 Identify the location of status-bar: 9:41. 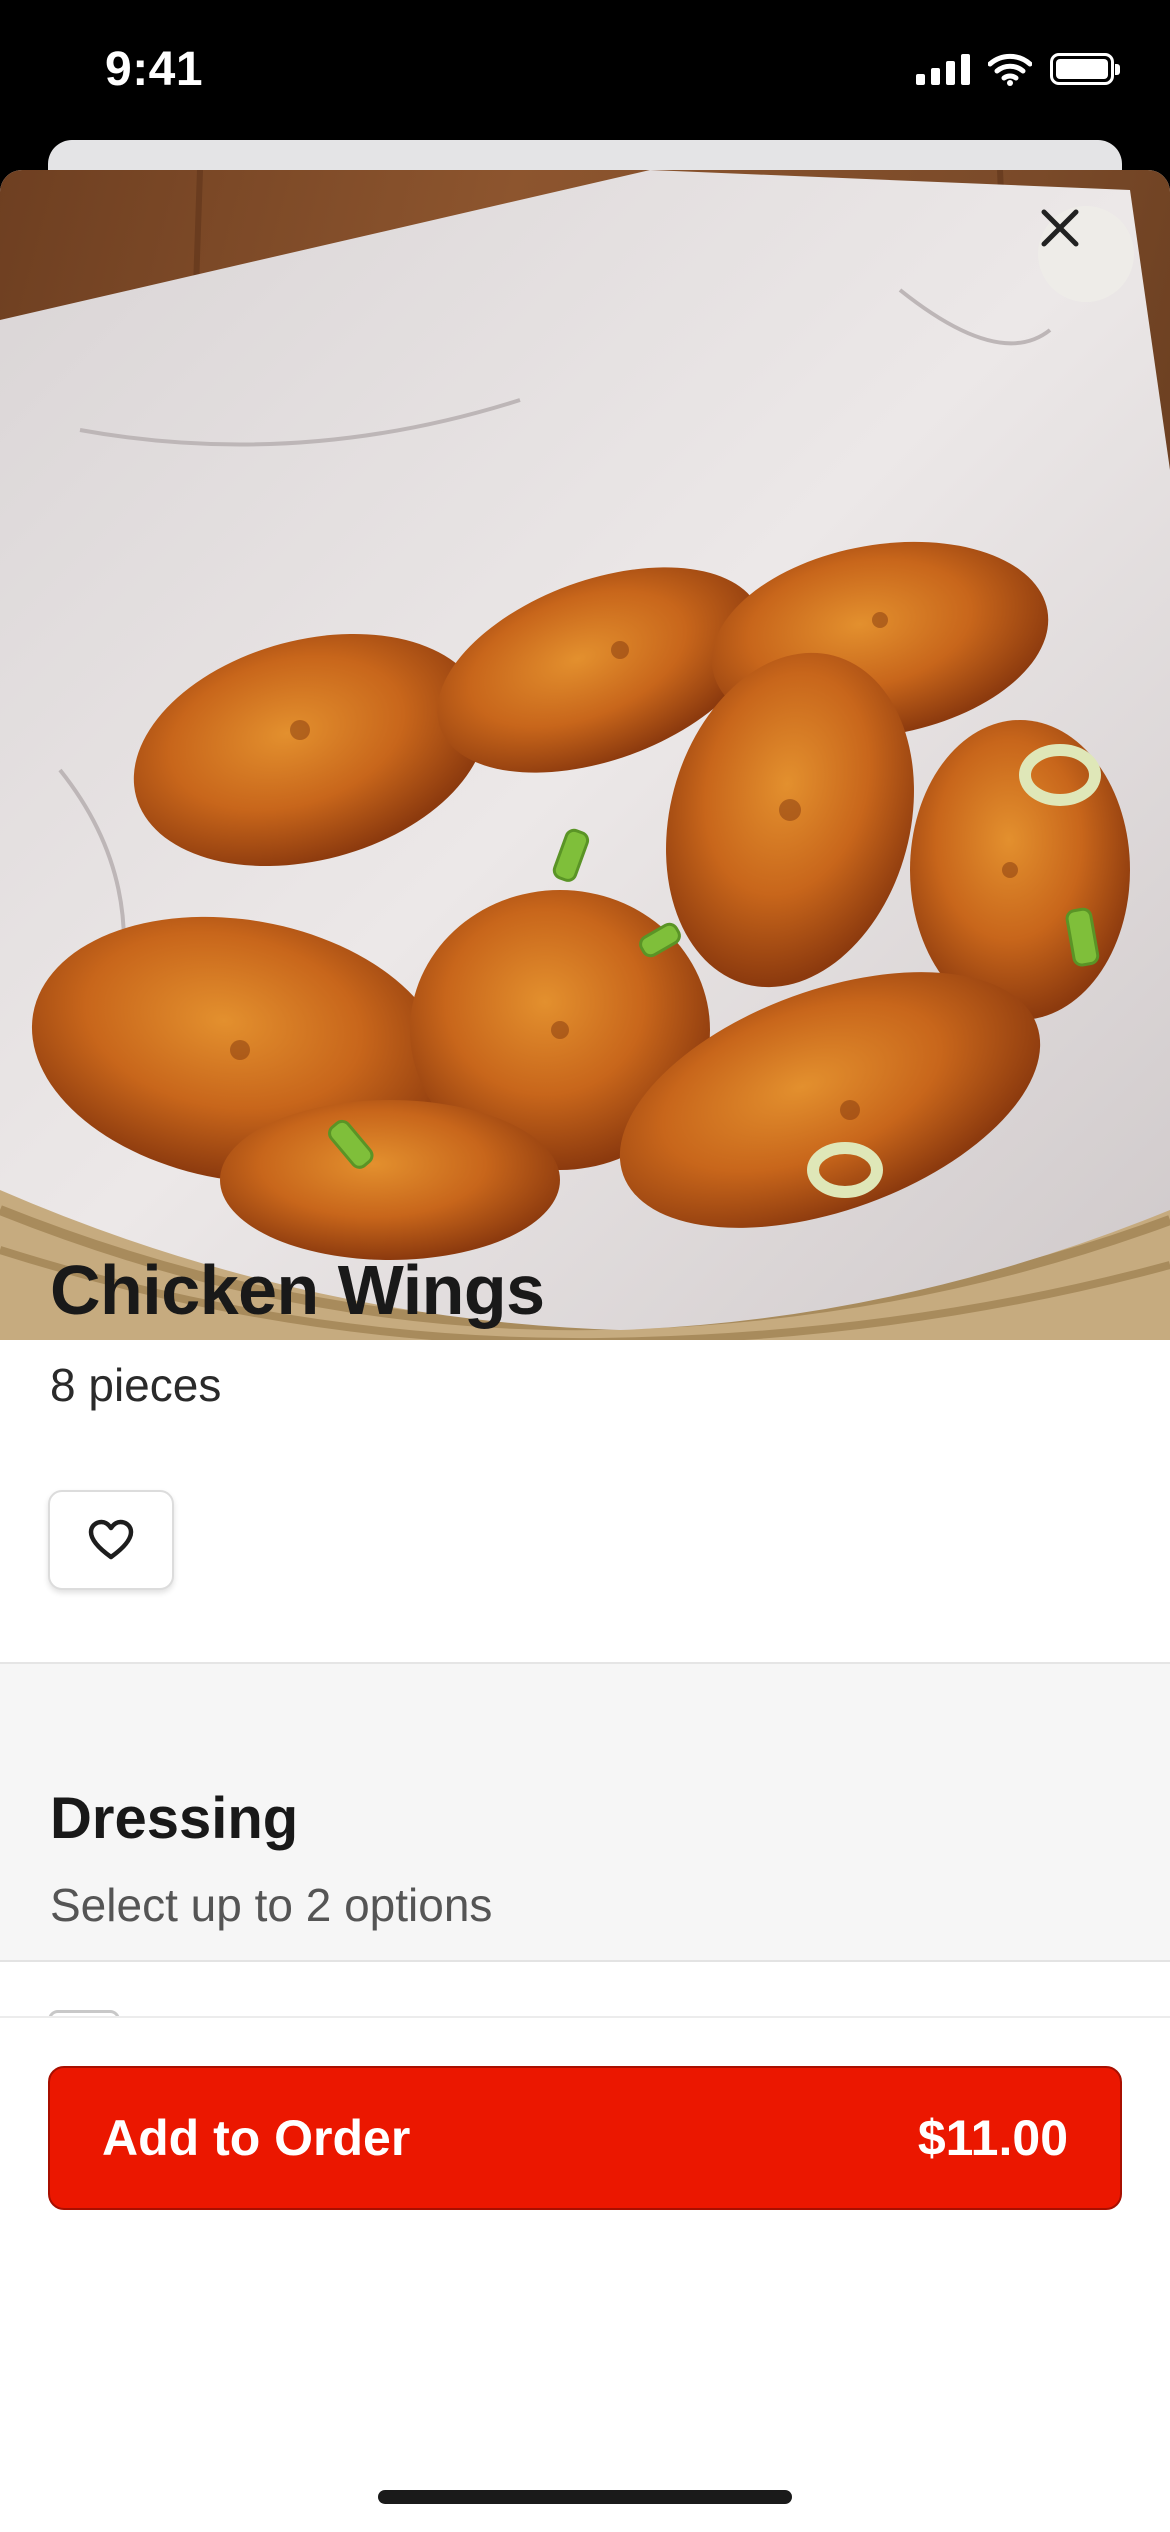
(585, 75).